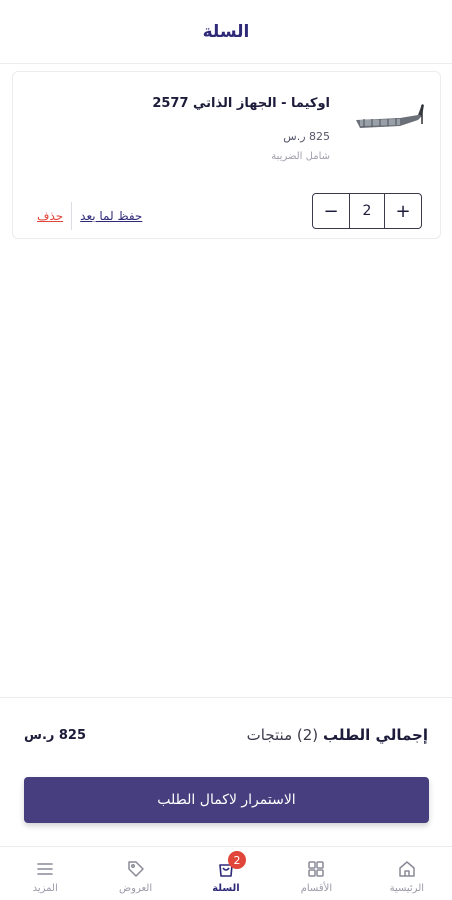 The height and width of the screenshot is (900, 452). I want to click on quantity-stepper: − 2 +, so click(367, 211).